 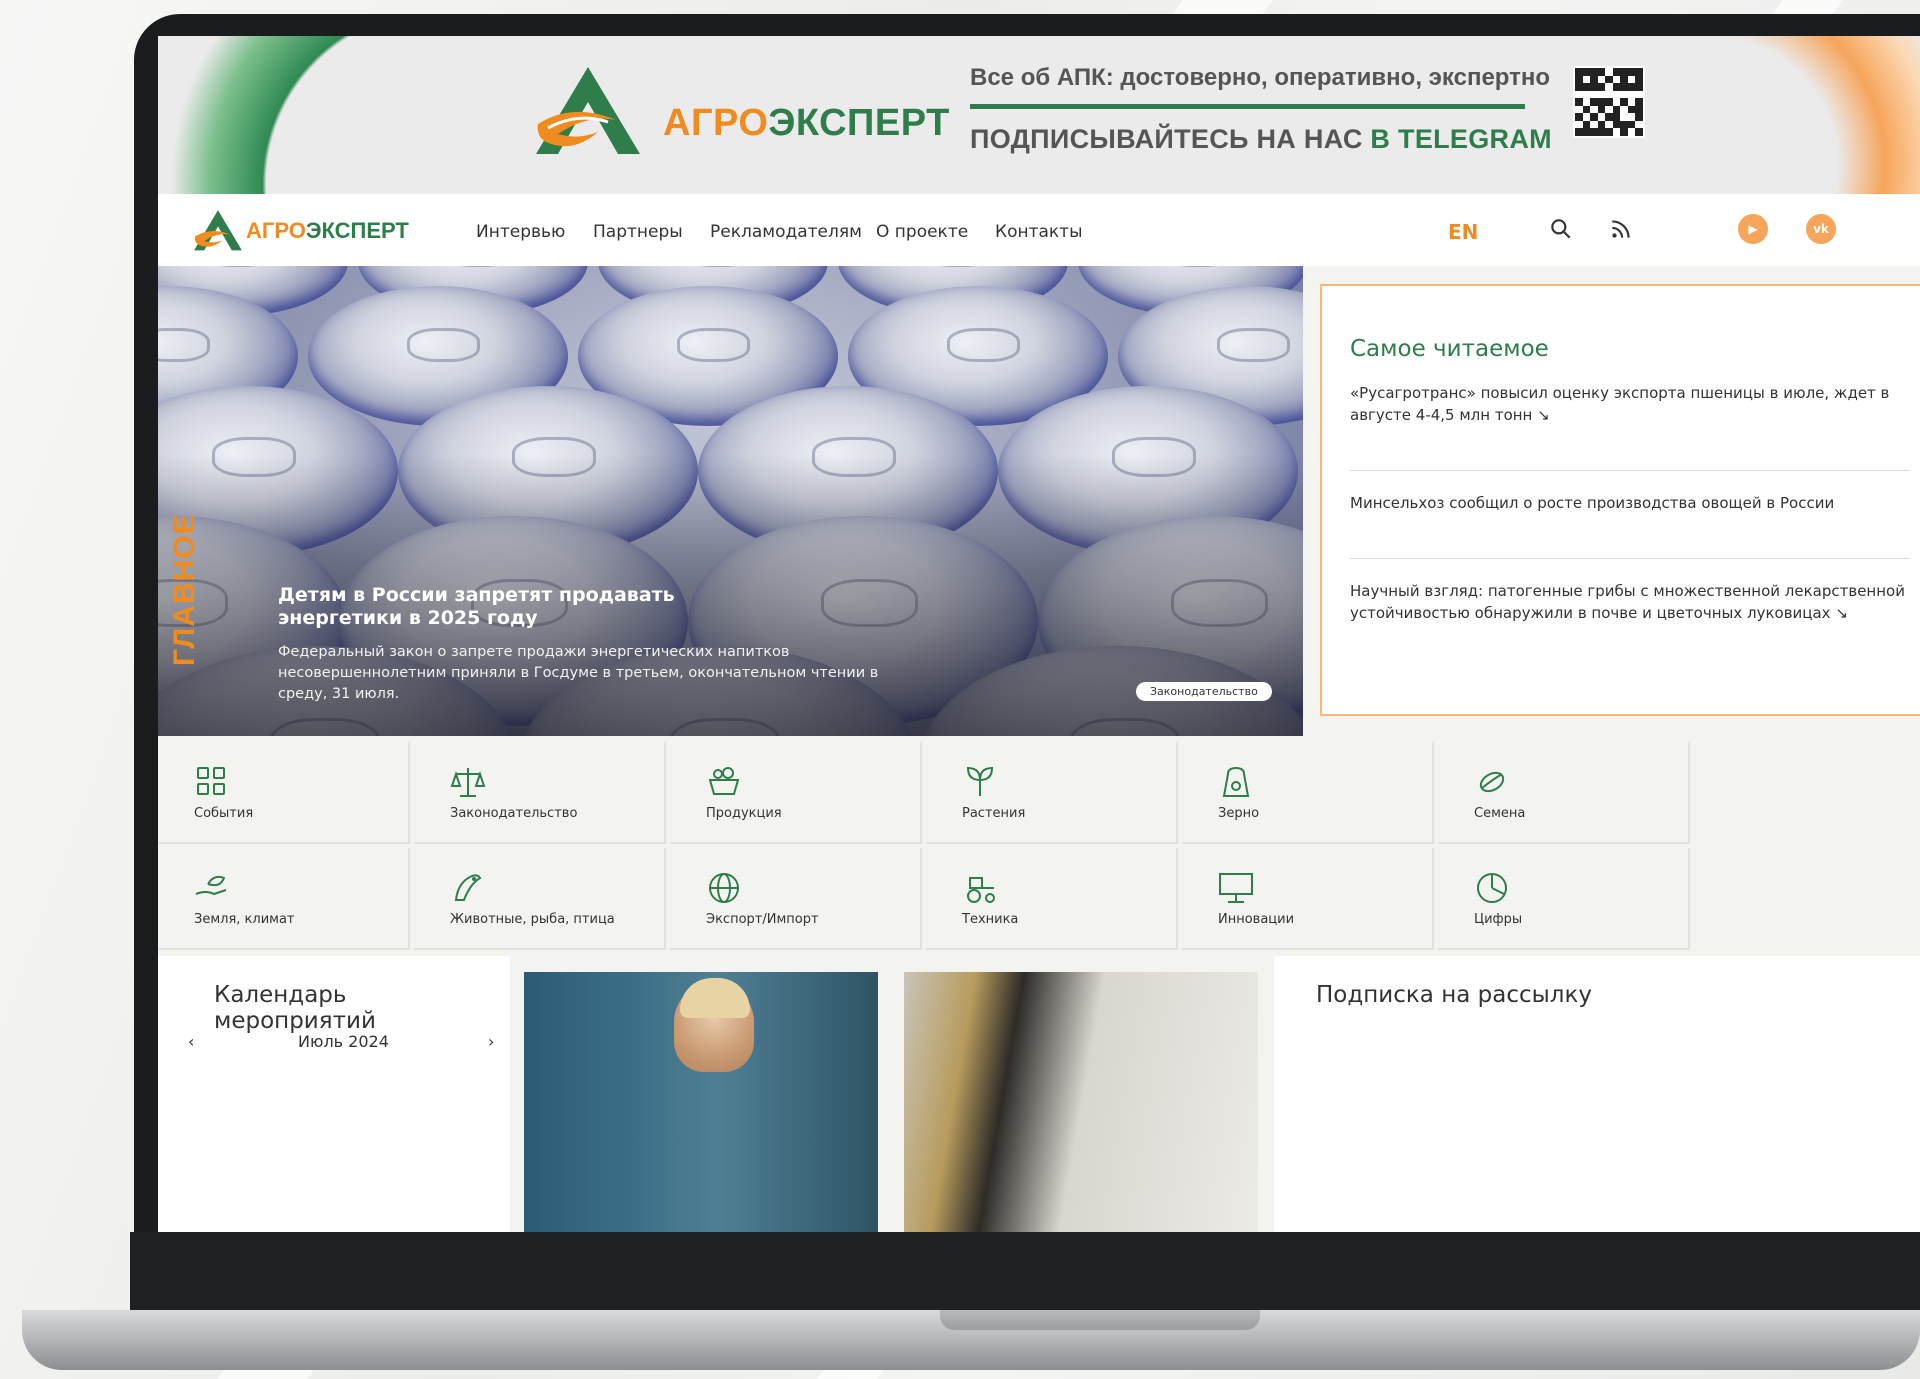 I want to click on nav-logo-icon, so click(x=218, y=231).